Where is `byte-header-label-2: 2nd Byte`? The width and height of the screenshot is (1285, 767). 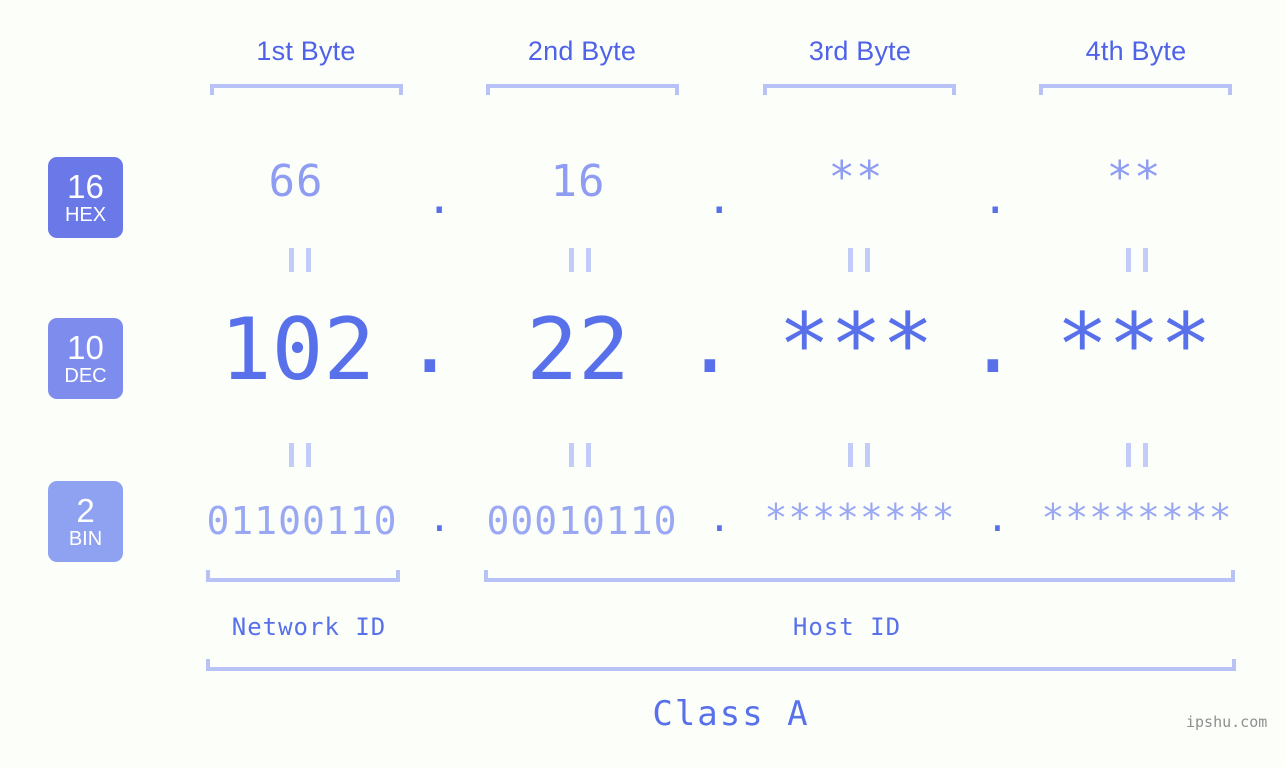 byte-header-label-2: 2nd Byte is located at coordinates (582, 51).